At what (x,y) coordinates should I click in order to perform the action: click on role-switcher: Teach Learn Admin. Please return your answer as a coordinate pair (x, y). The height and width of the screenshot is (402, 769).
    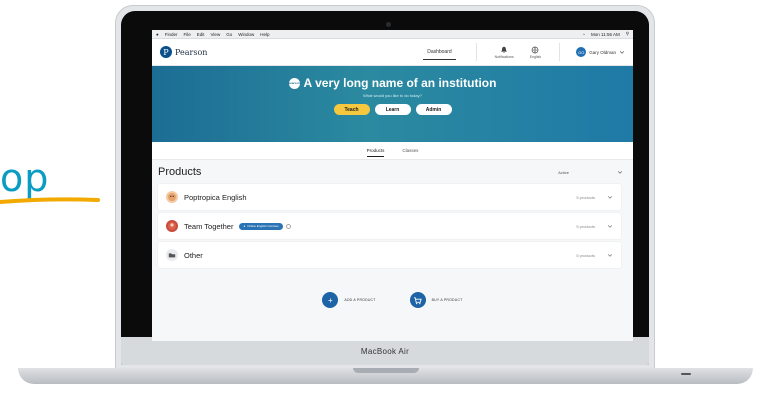
    Looking at the image, I should click on (392, 109).